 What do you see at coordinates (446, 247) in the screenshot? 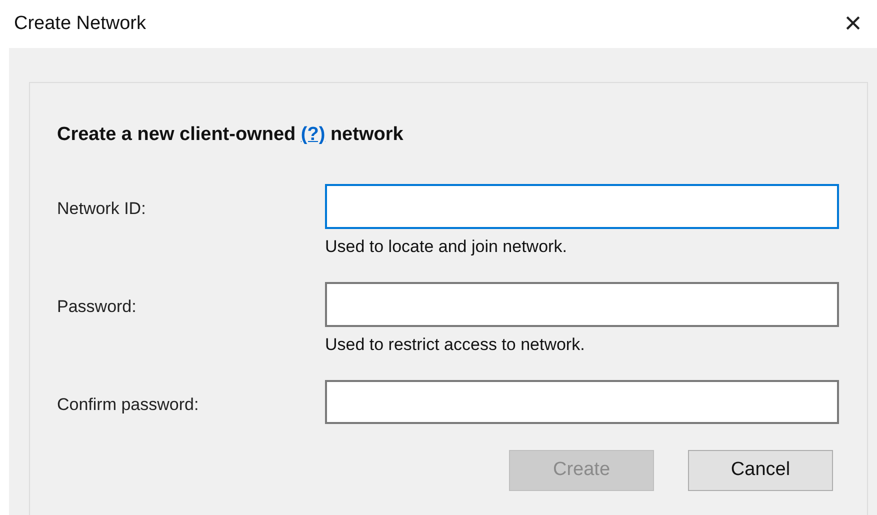
I see `hint-text: Used to locate and join network.` at bounding box center [446, 247].